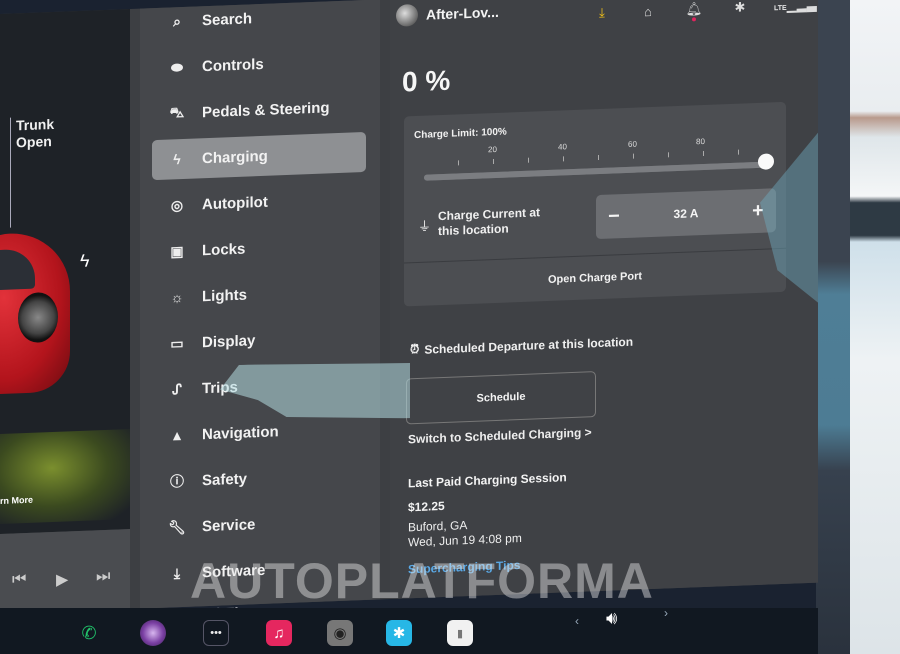 The image size is (900, 654). Describe the element at coordinates (259, 524) in the screenshot. I see `menu-item-service: 🔧︎ Service` at that location.